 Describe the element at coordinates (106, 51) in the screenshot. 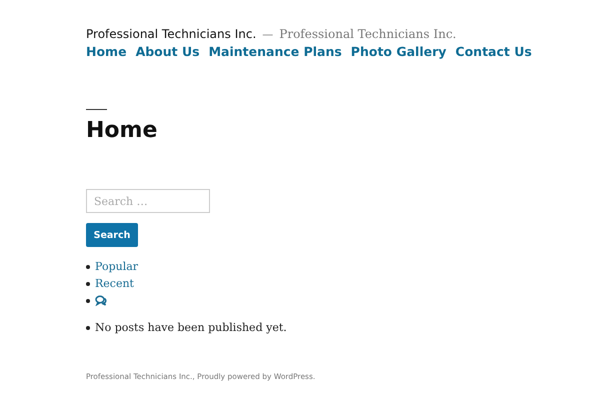

I see `nav-link: Home` at that location.